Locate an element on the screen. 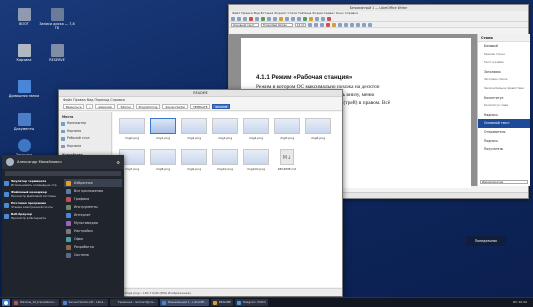 The image size is (533, 307). file-item: img3.png is located at coordinates (225, 129).